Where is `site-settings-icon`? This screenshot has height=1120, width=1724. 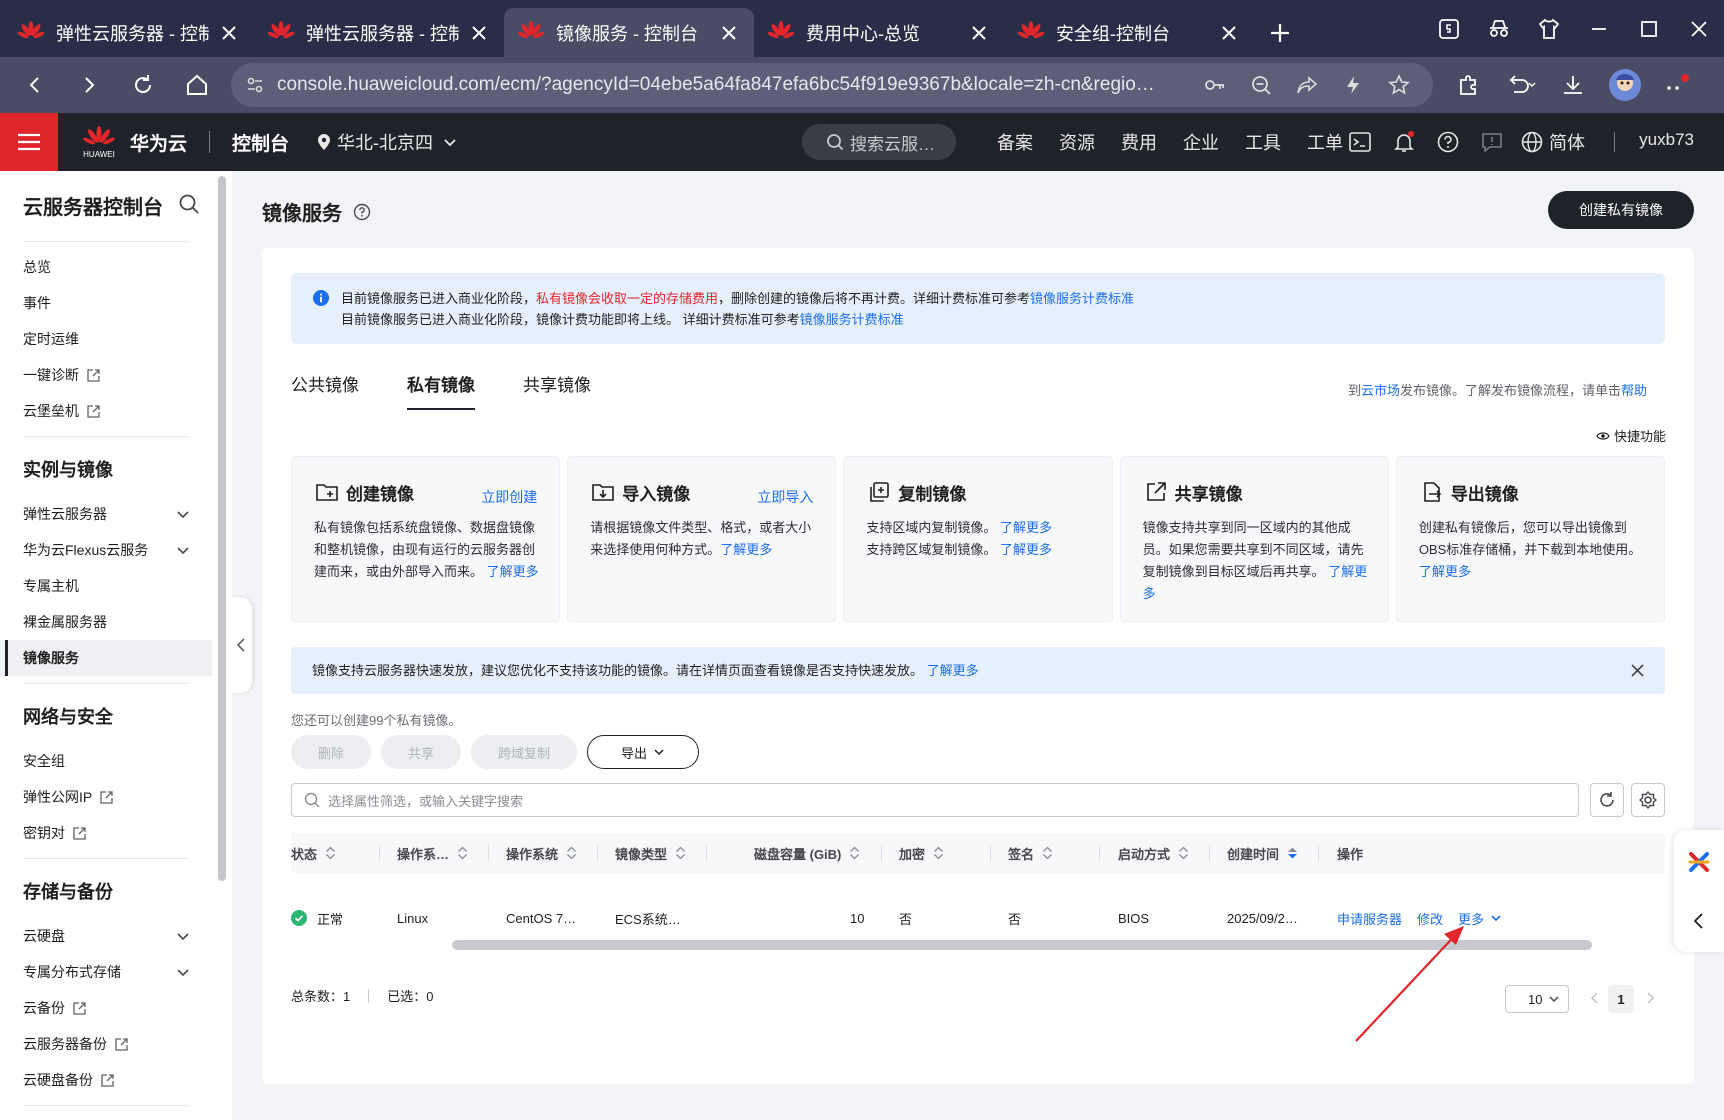
site-settings-icon is located at coordinates (255, 85).